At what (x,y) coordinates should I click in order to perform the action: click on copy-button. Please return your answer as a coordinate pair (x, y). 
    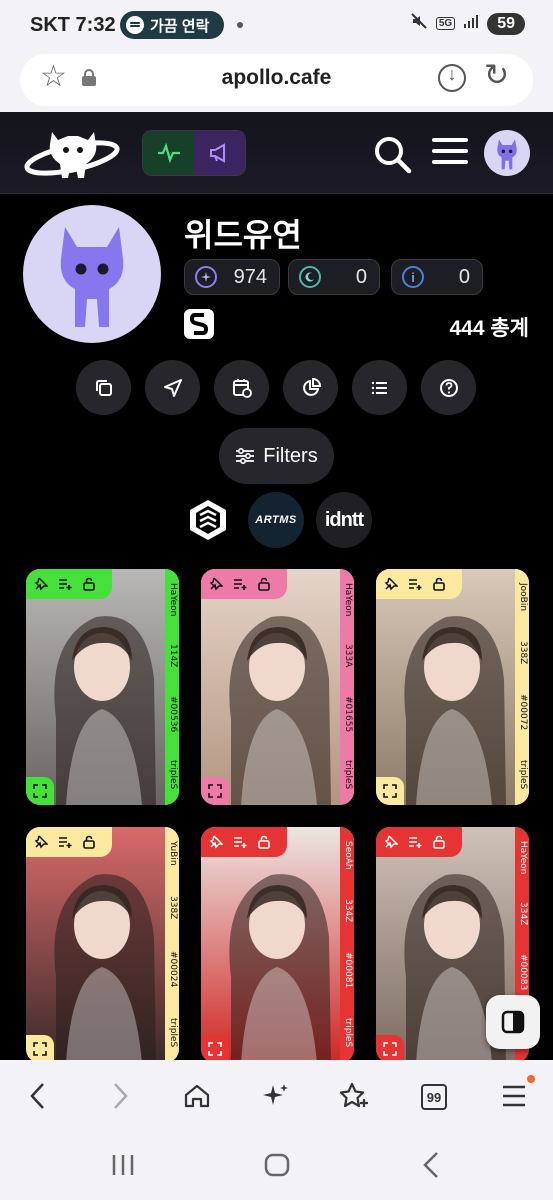
    Looking at the image, I should click on (103, 387).